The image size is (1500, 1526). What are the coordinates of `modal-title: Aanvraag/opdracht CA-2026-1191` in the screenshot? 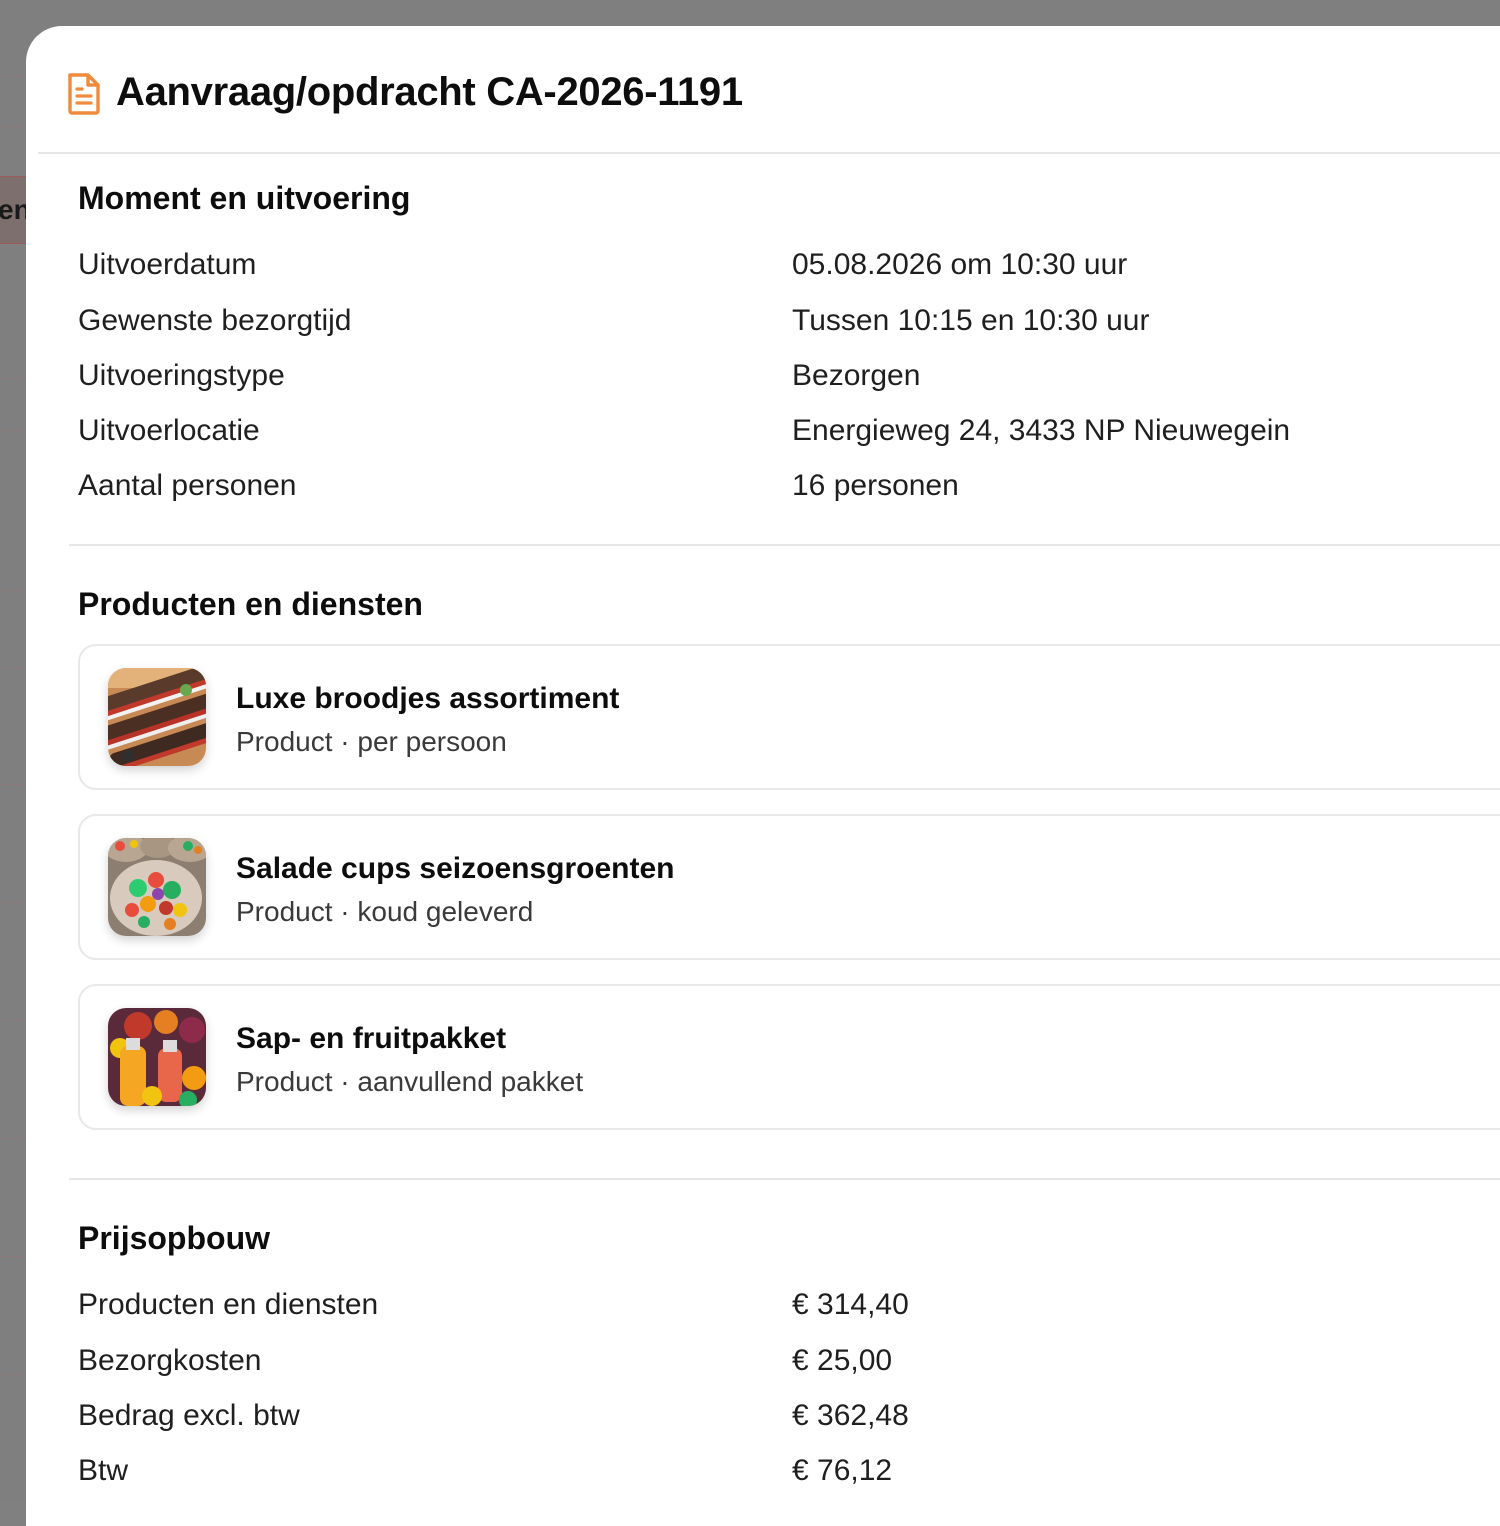 It's located at (429, 92).